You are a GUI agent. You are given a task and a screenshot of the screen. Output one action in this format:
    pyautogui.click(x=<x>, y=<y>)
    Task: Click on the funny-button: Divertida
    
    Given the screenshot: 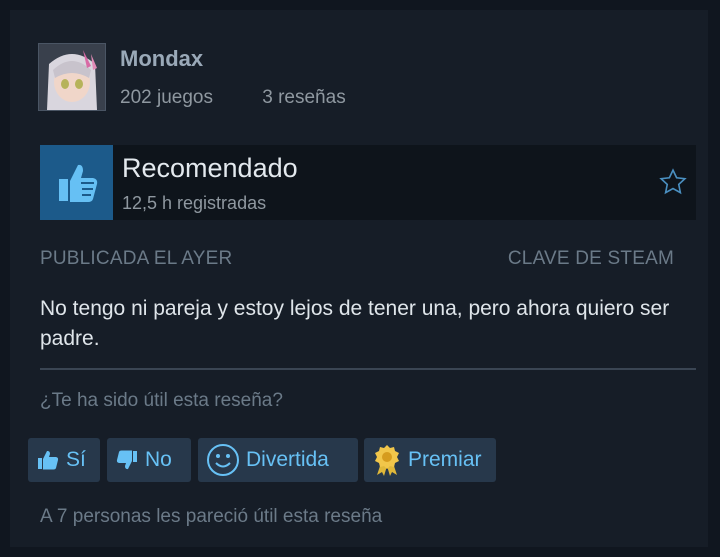 What is the action you would take?
    pyautogui.click(x=278, y=460)
    